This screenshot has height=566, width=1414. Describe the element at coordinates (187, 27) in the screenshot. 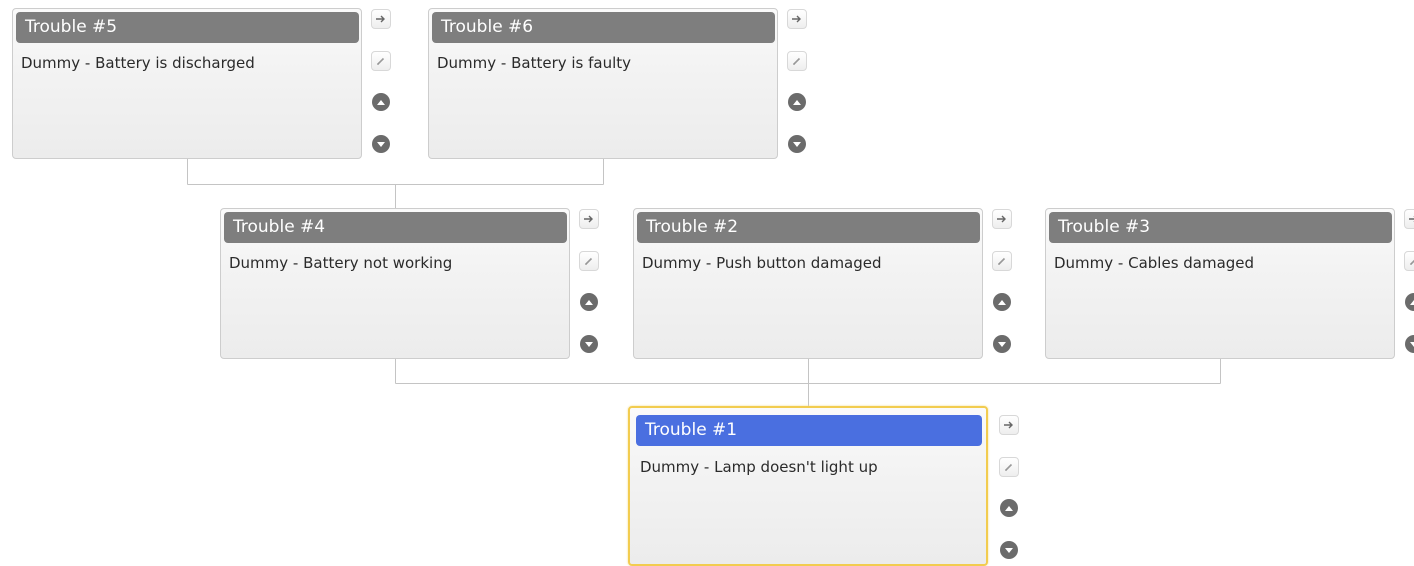

I see `node-title: Trouble #5` at that location.